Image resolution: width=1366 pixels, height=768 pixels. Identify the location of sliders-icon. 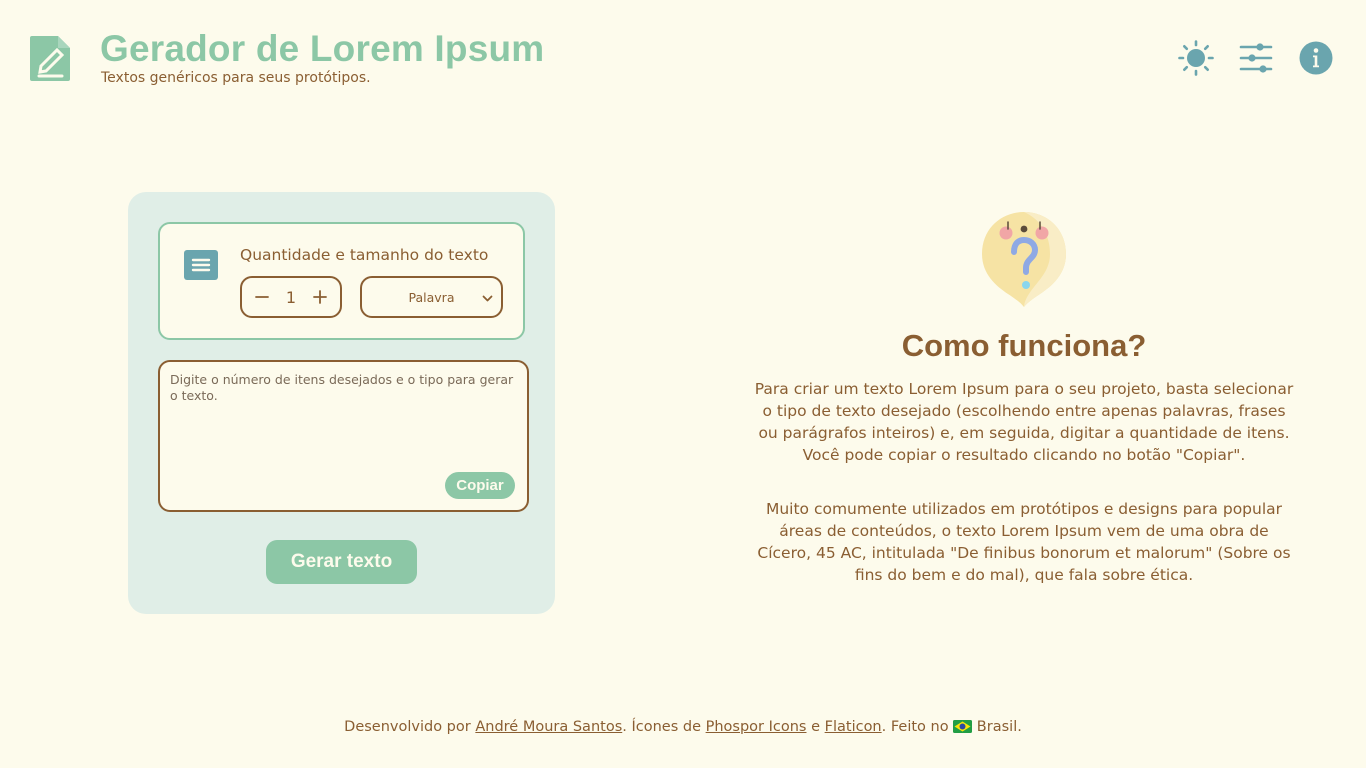
(1256, 58).